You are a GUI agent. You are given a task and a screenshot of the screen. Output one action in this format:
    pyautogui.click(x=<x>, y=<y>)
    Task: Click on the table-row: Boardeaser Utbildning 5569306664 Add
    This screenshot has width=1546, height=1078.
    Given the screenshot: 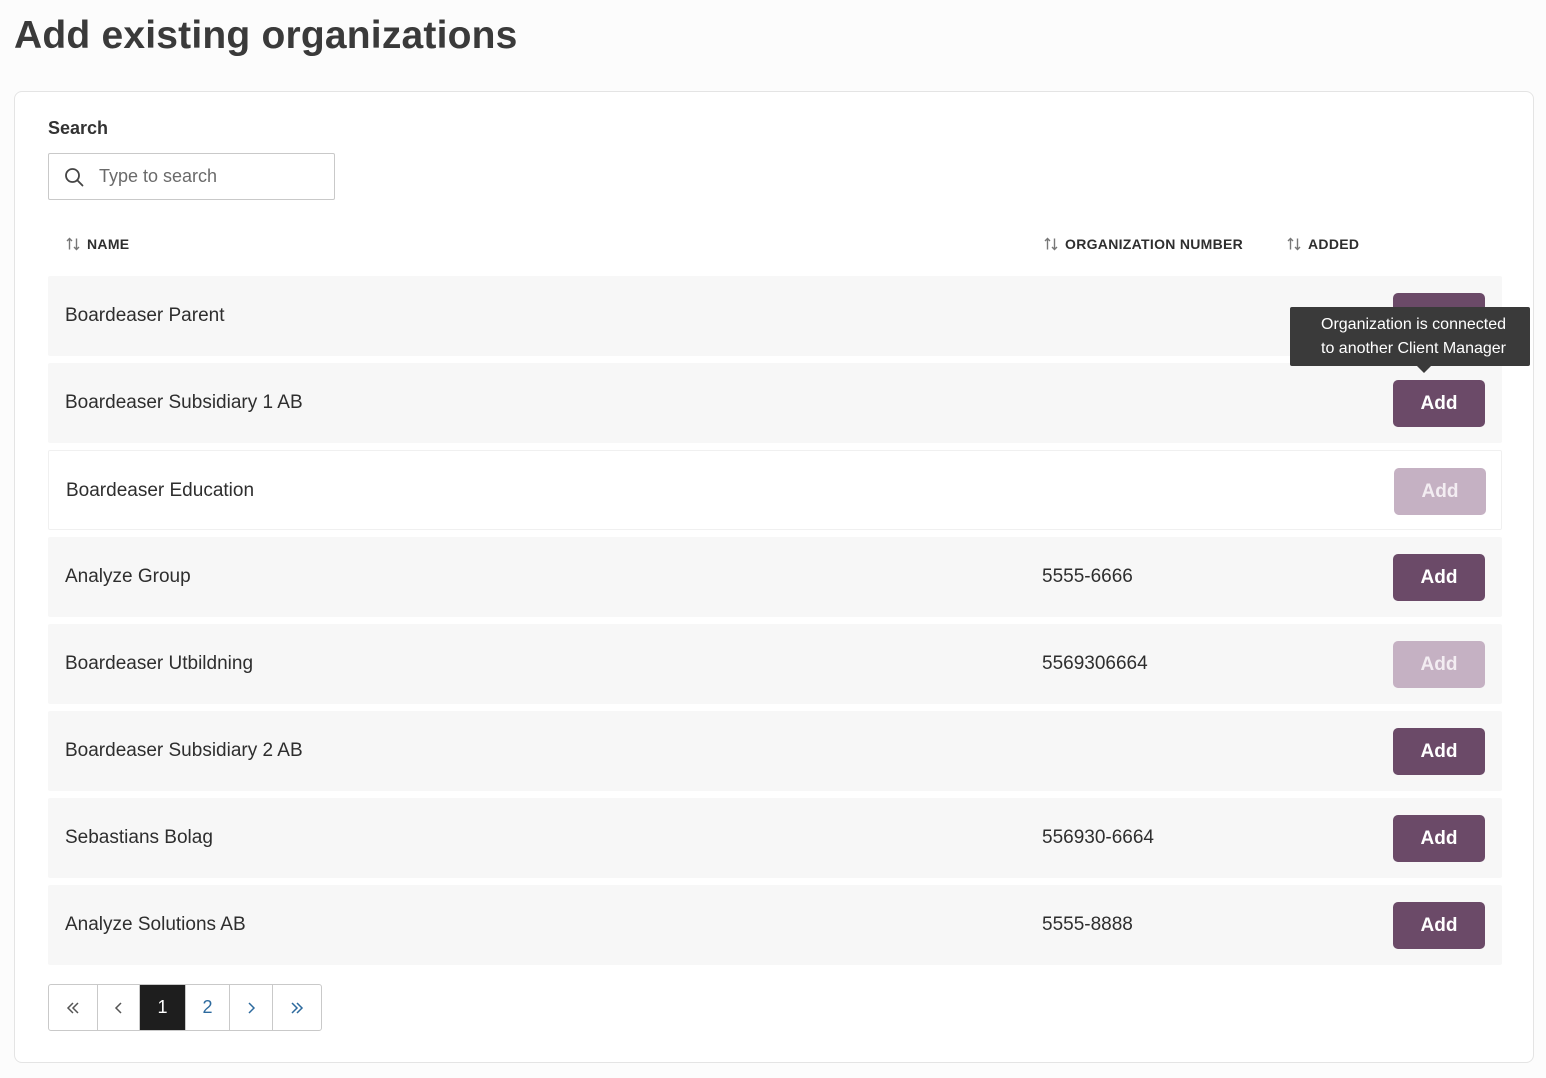 What is the action you would take?
    pyautogui.click(x=775, y=664)
    